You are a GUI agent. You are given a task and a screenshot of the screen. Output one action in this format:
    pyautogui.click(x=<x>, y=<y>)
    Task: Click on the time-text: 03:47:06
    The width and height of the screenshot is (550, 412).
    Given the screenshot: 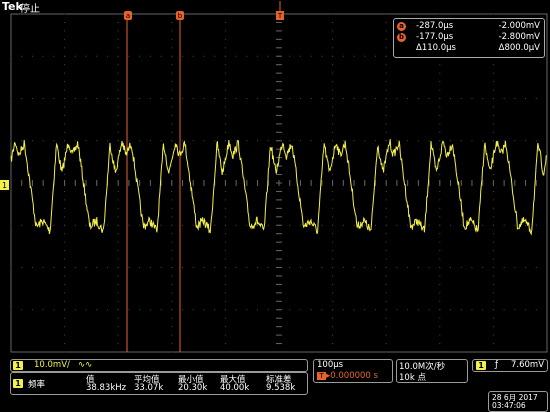 What is the action you would take?
    pyautogui.click(x=509, y=405)
    